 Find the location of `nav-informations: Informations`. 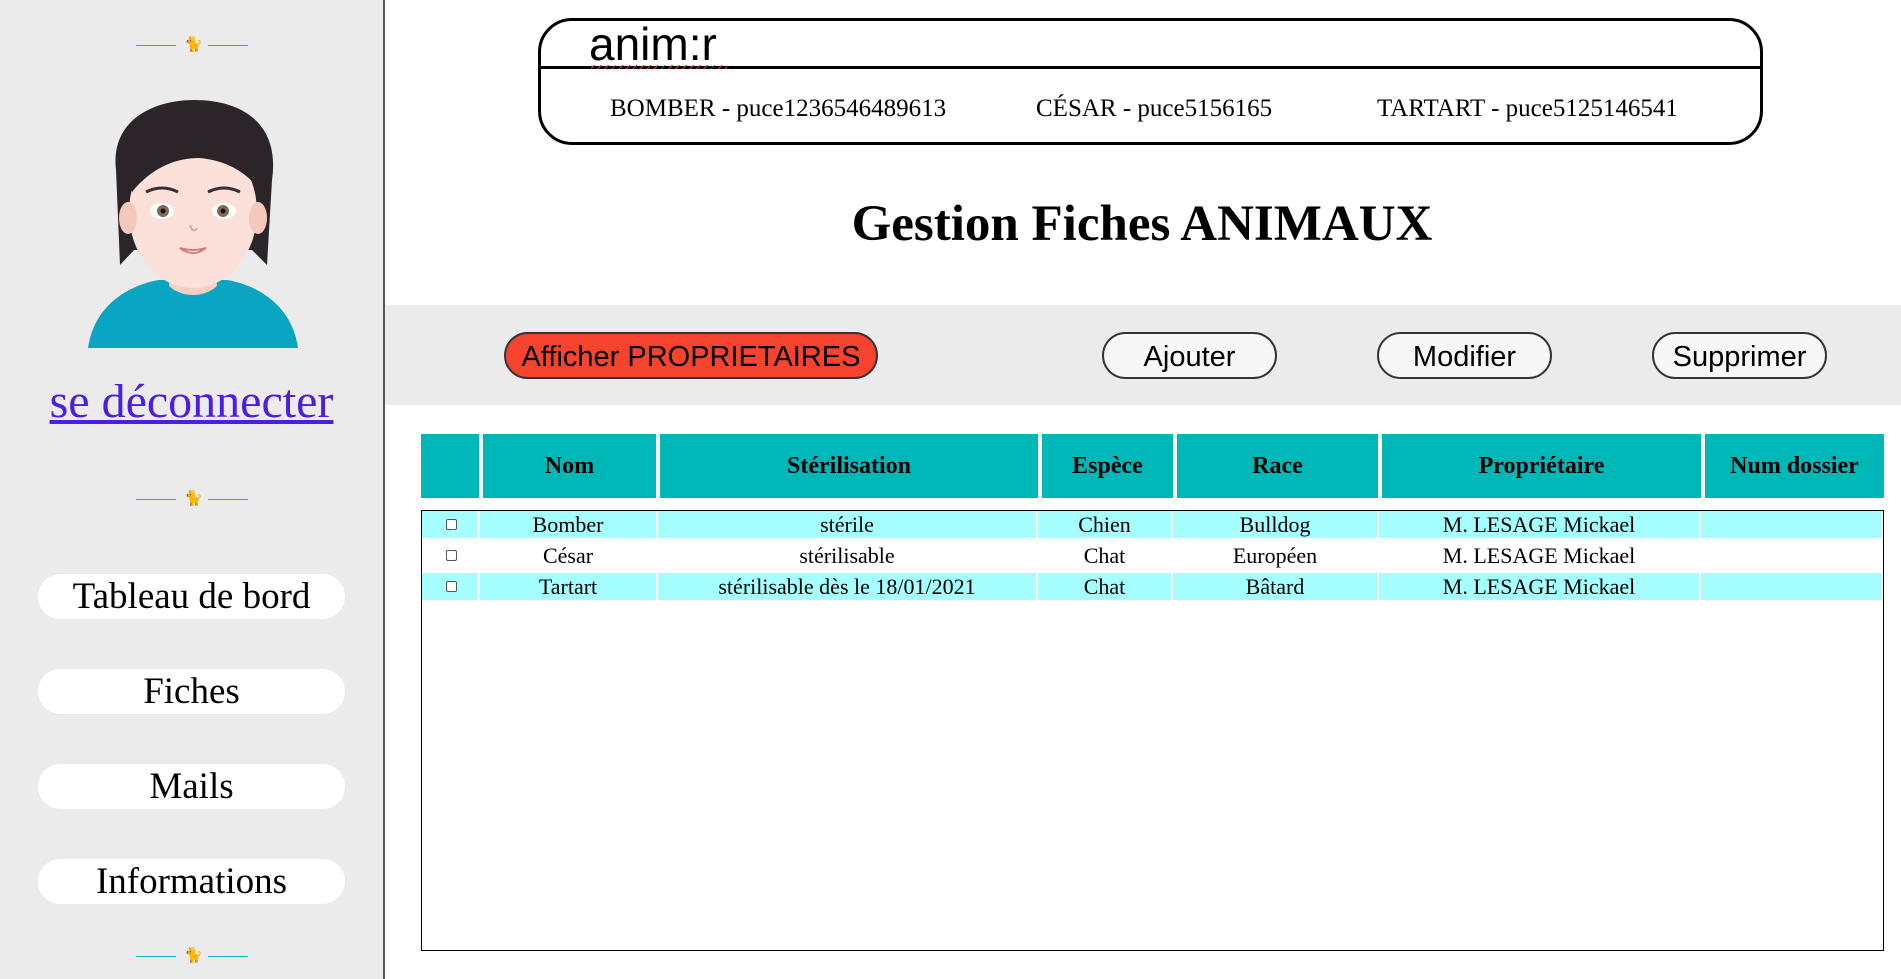

nav-informations: Informations is located at coordinates (191, 881).